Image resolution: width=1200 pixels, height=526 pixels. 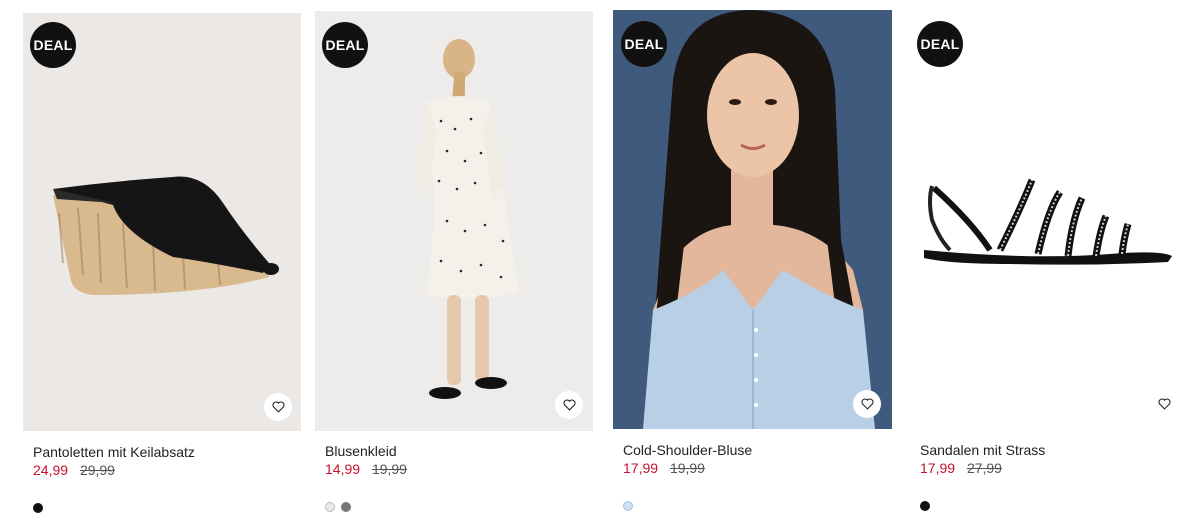 I want to click on product-prices: 17,99 19,99, so click(x=664, y=468).